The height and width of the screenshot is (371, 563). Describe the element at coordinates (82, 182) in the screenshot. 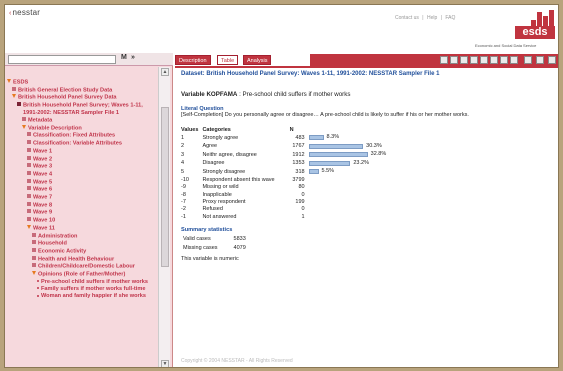

I see `tree-item: Wave 5` at that location.